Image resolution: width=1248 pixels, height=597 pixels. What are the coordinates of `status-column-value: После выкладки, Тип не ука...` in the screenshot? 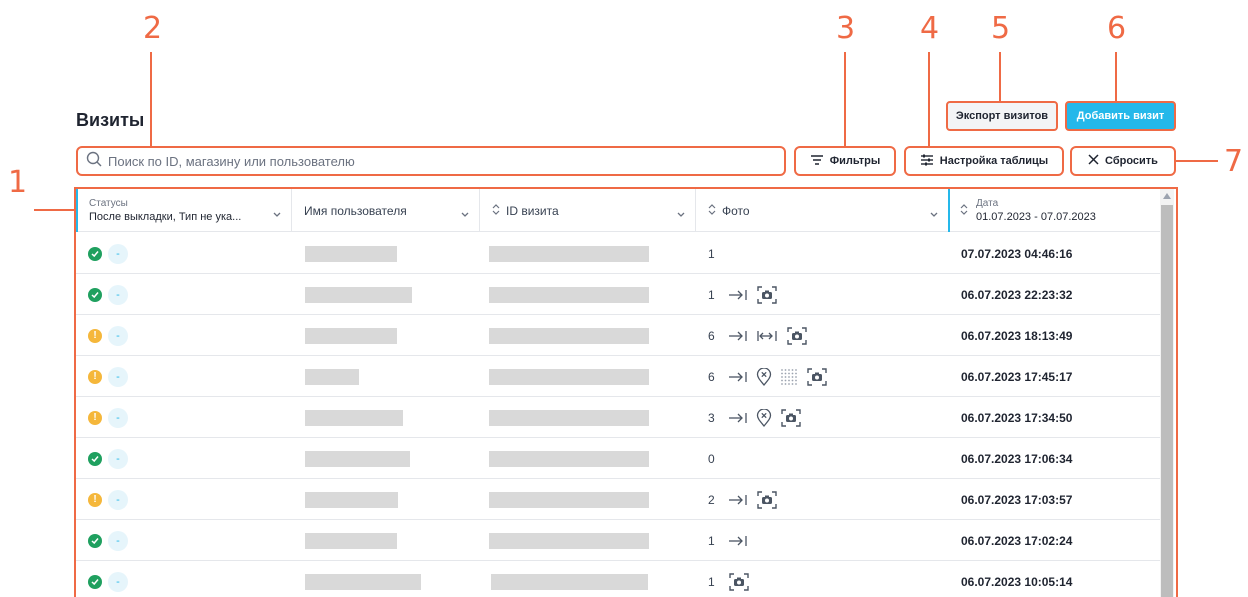 It's located at (165, 217).